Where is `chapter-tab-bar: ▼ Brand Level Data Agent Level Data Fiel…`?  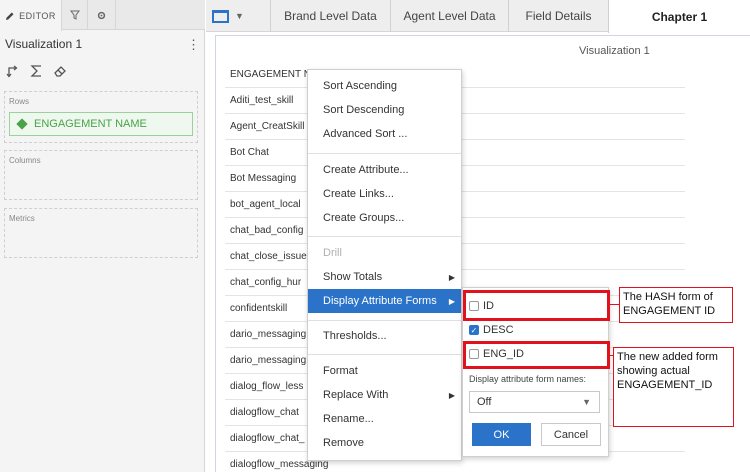 chapter-tab-bar: ▼ Brand Level Data Agent Level Data Fiel… is located at coordinates (478, 16).